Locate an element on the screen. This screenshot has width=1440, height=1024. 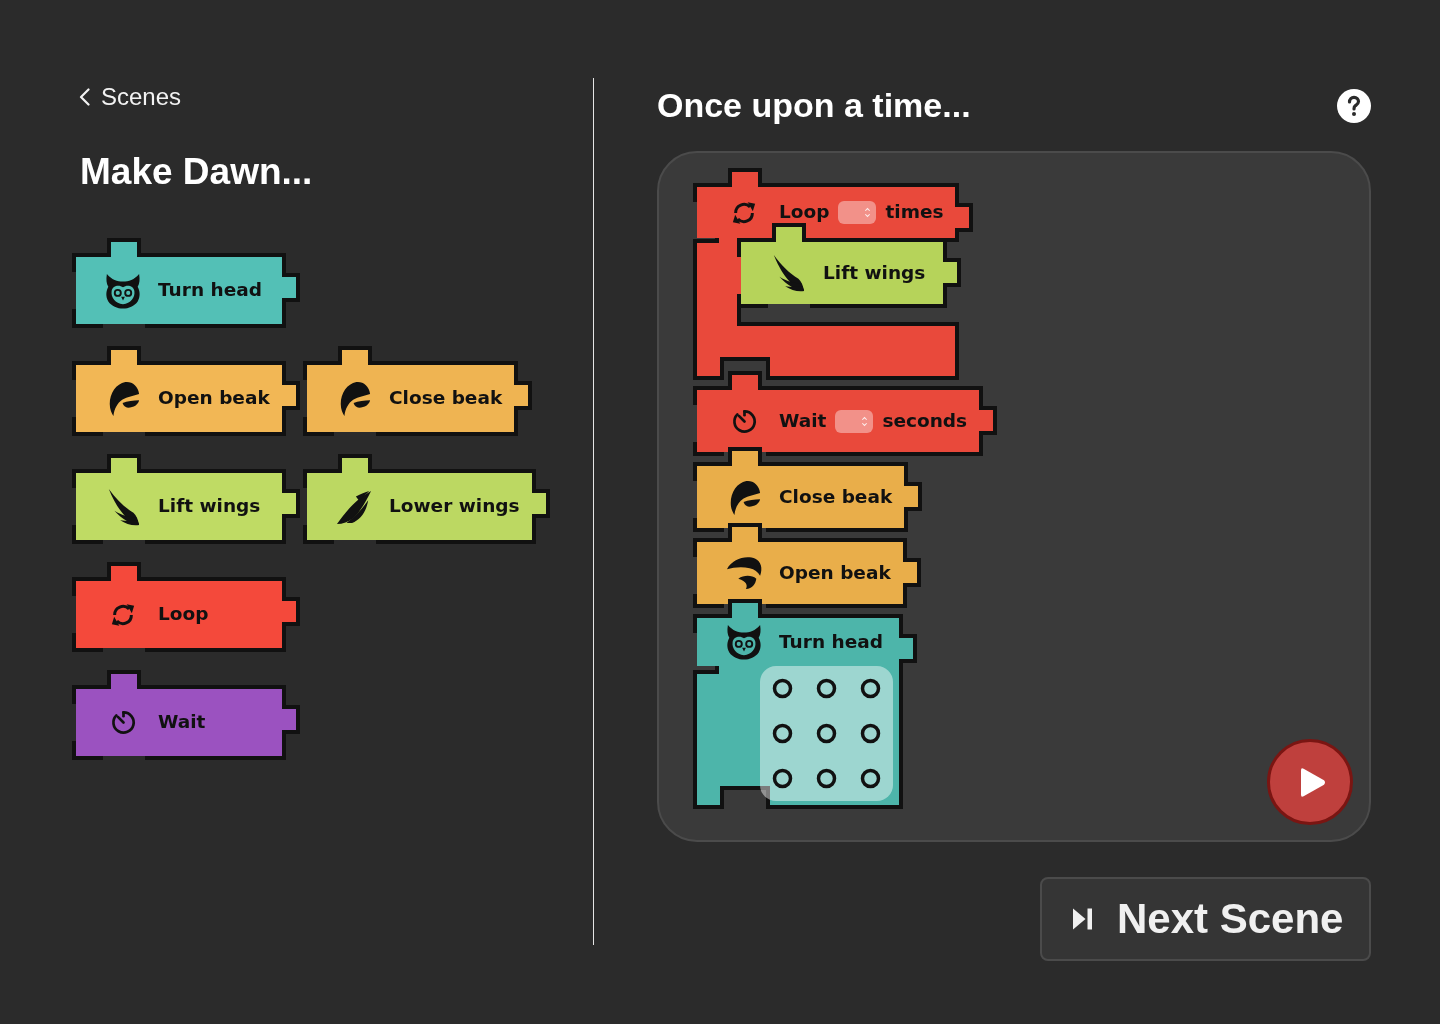
next-scene-button: Next Scene is located at coordinates (1205, 919).